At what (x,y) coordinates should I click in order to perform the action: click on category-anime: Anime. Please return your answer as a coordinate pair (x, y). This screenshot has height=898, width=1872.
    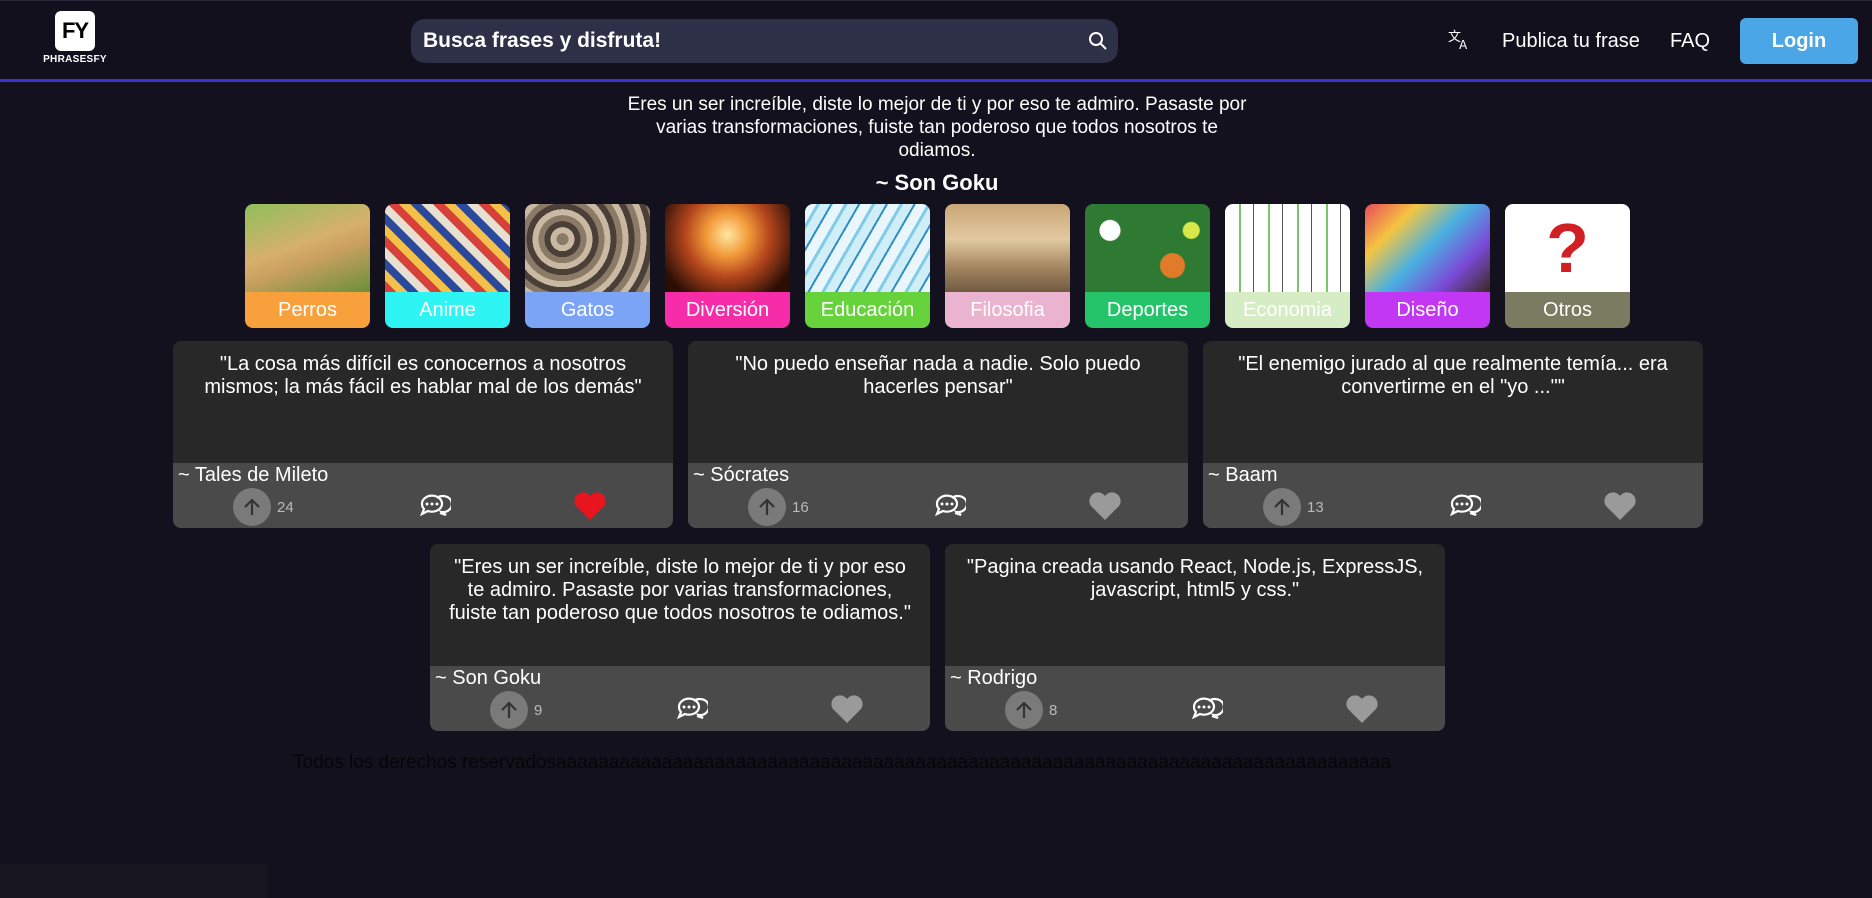
    Looking at the image, I should click on (447, 266).